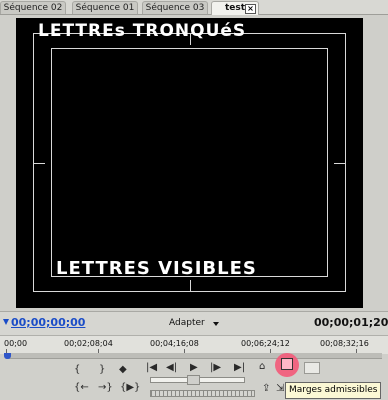 The image size is (388, 400). I want to click on go-to-end-icon: ▶|, so click(239, 368).